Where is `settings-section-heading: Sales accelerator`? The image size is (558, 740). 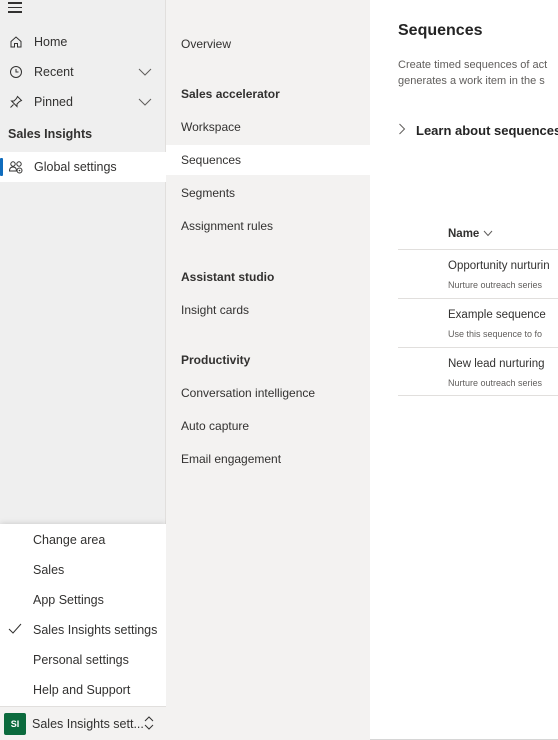 settings-section-heading: Sales accelerator is located at coordinates (230, 94).